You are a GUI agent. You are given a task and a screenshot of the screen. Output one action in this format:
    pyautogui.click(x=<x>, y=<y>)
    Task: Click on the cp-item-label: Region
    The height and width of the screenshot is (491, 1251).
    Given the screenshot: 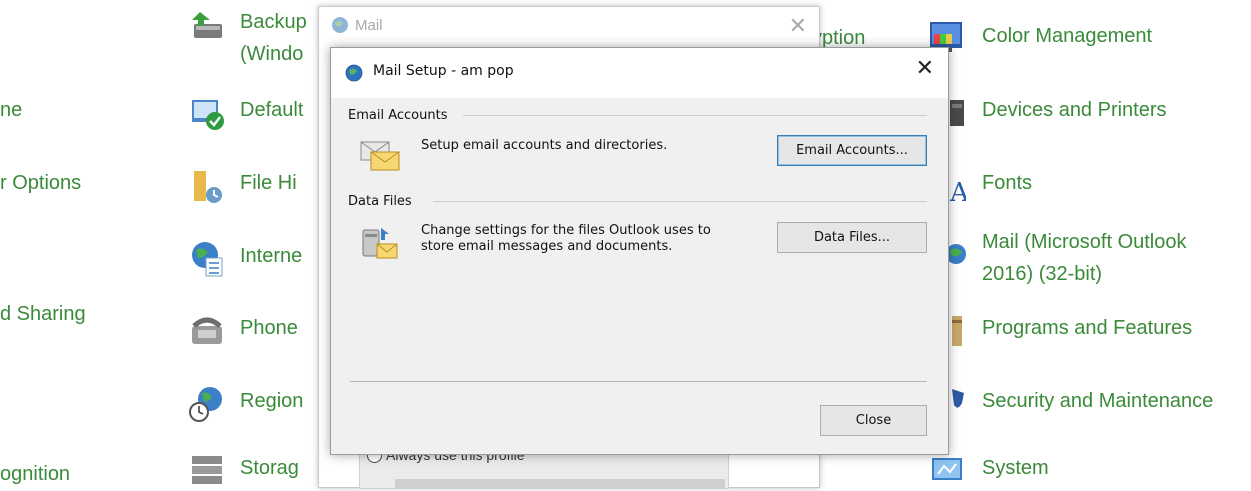 What is the action you would take?
    pyautogui.click(x=272, y=401)
    